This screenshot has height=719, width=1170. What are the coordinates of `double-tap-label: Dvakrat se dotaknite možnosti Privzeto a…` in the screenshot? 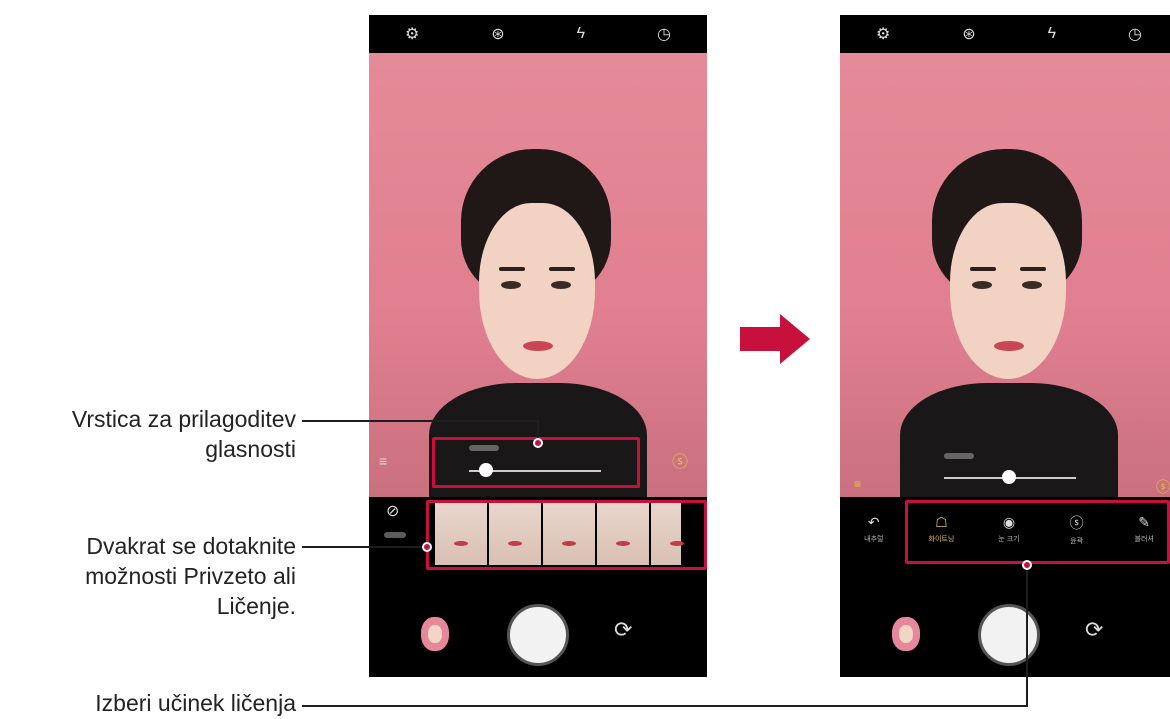 It's located at (190, 576).